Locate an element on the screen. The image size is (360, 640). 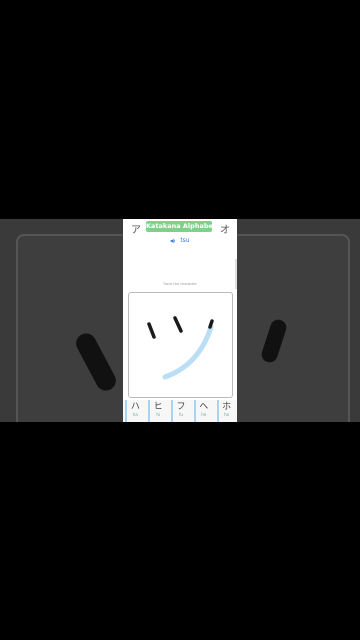
kana-char: ハ is located at coordinates (135, 407).